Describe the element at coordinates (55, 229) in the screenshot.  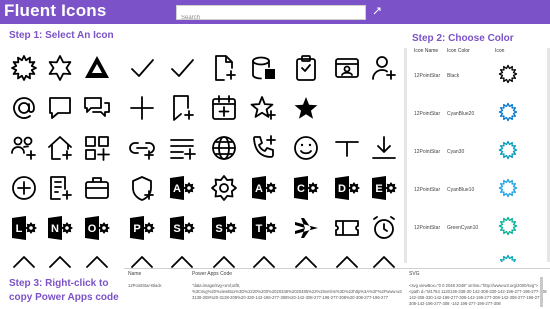
I see `svg-text: N` at that location.